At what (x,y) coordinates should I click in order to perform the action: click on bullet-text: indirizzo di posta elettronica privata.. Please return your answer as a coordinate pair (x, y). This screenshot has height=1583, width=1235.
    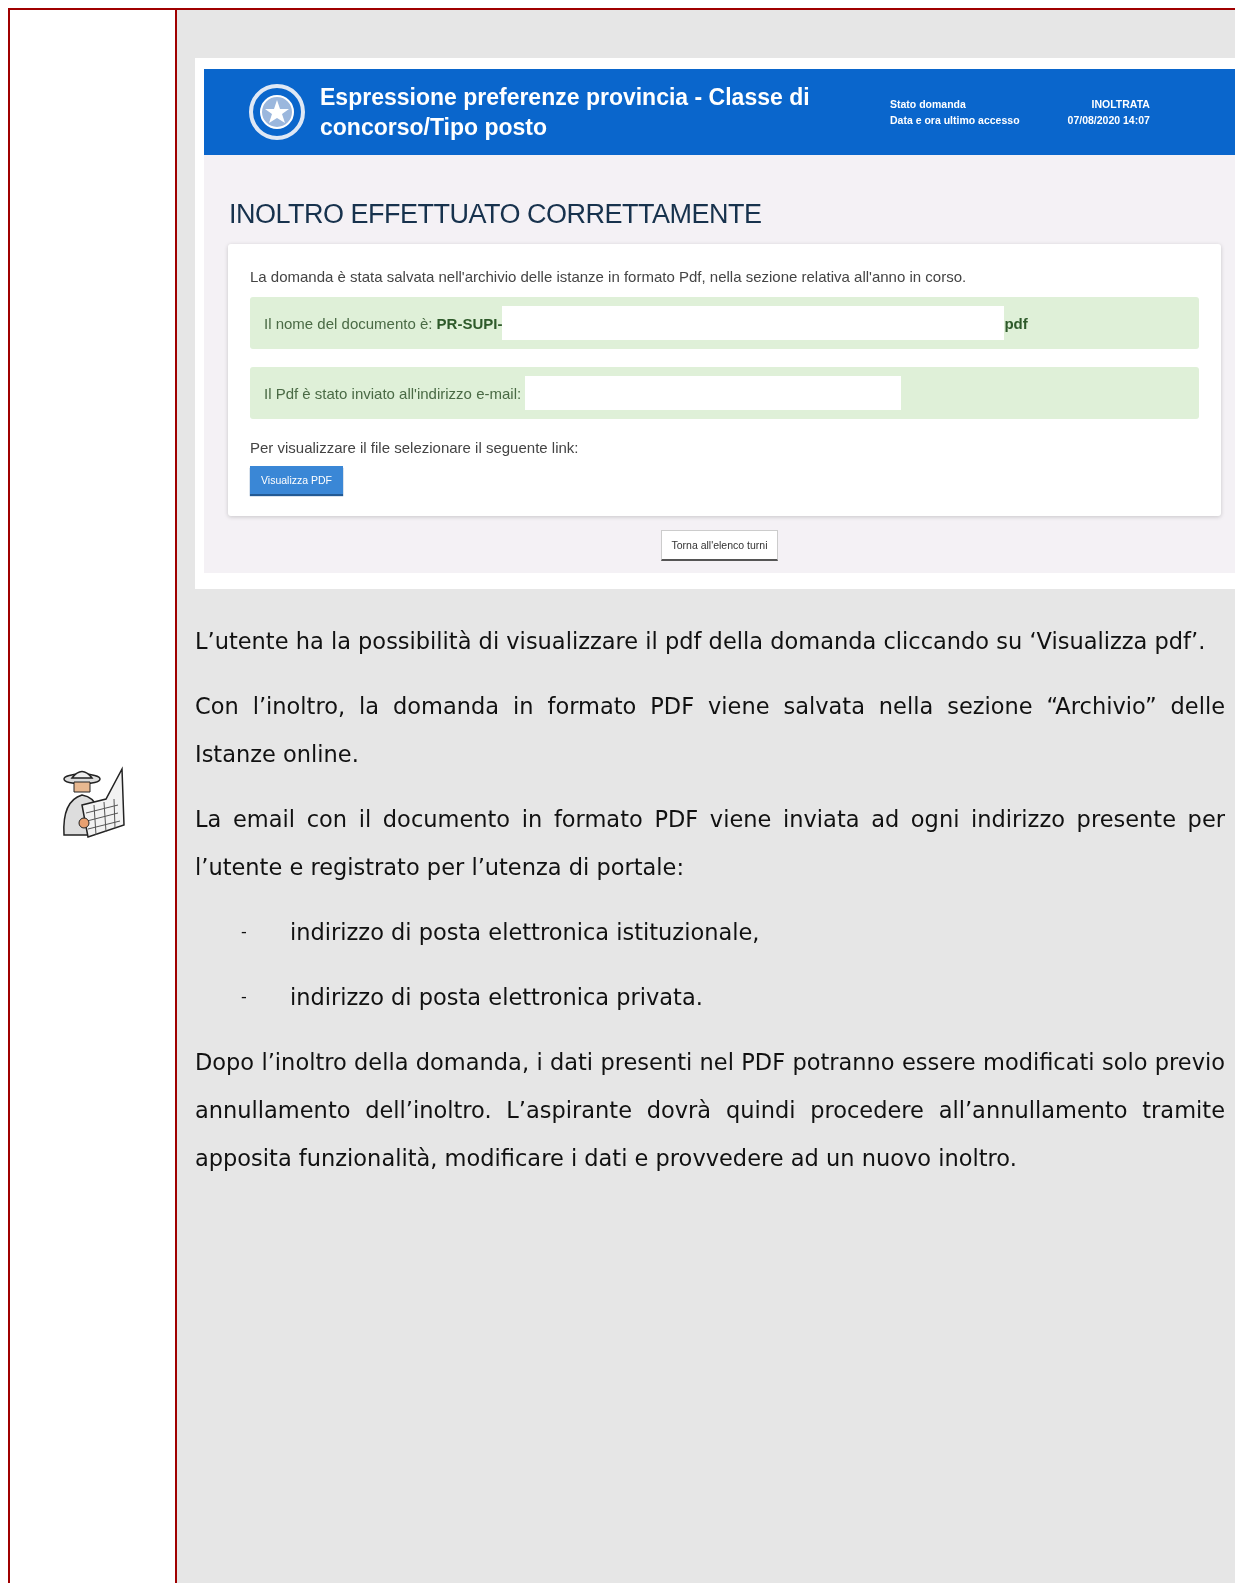
    Looking at the image, I should click on (496, 997).